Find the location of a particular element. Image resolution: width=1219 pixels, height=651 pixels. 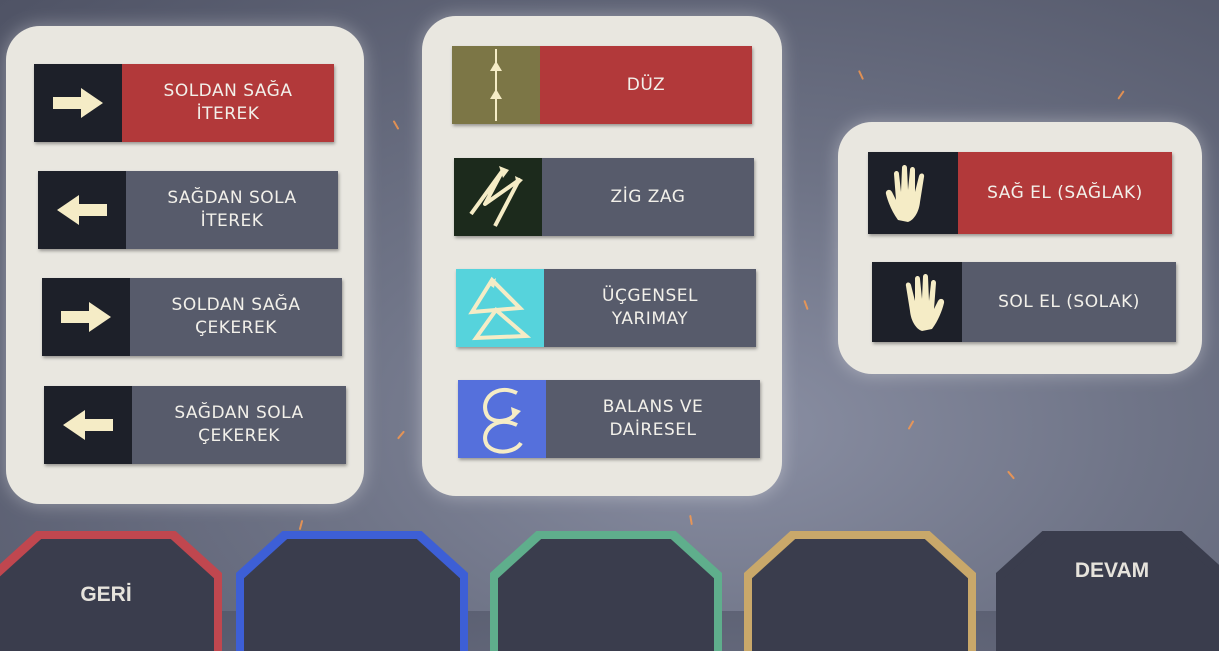

option-label: ZİG ZAG is located at coordinates (648, 197).